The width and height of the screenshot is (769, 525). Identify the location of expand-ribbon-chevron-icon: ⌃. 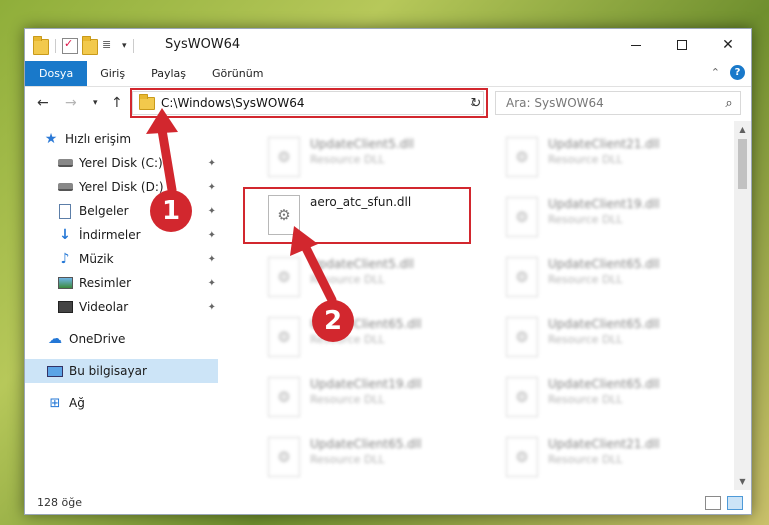
(715, 72).